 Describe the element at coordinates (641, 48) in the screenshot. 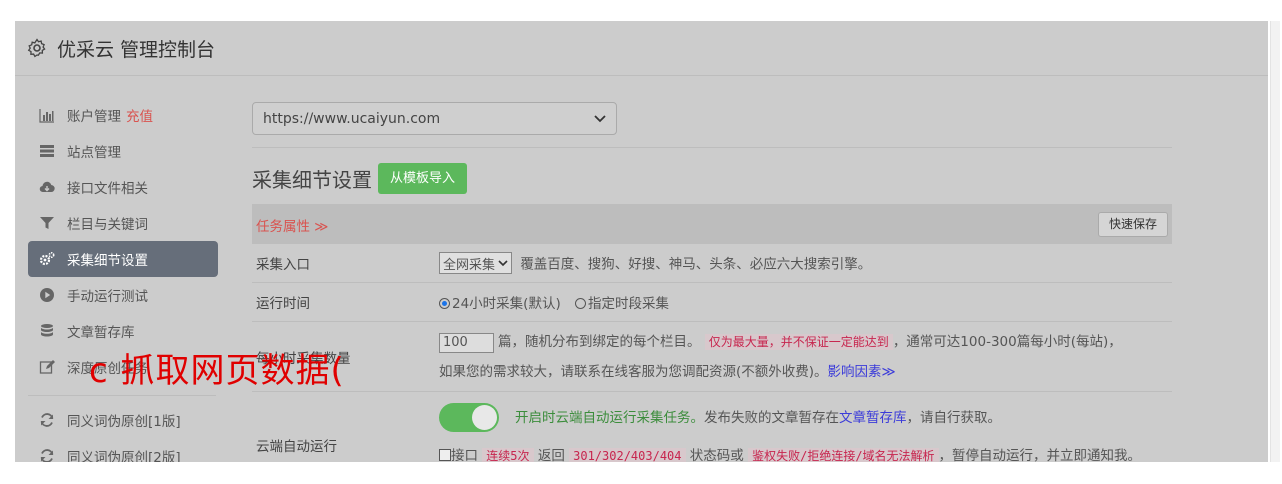

I see `page-header: 优采云 管理控制台` at that location.